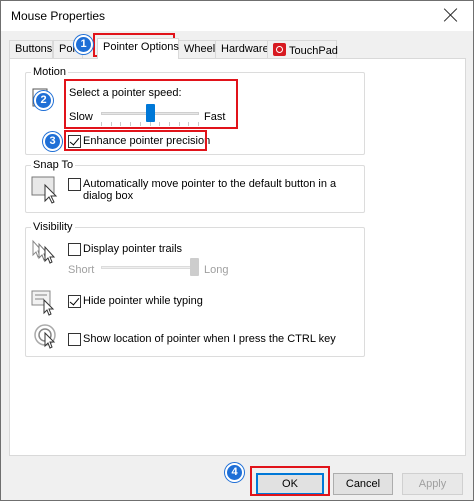  What do you see at coordinates (290, 481) in the screenshot?
I see `highlight-ok-button` at bounding box center [290, 481].